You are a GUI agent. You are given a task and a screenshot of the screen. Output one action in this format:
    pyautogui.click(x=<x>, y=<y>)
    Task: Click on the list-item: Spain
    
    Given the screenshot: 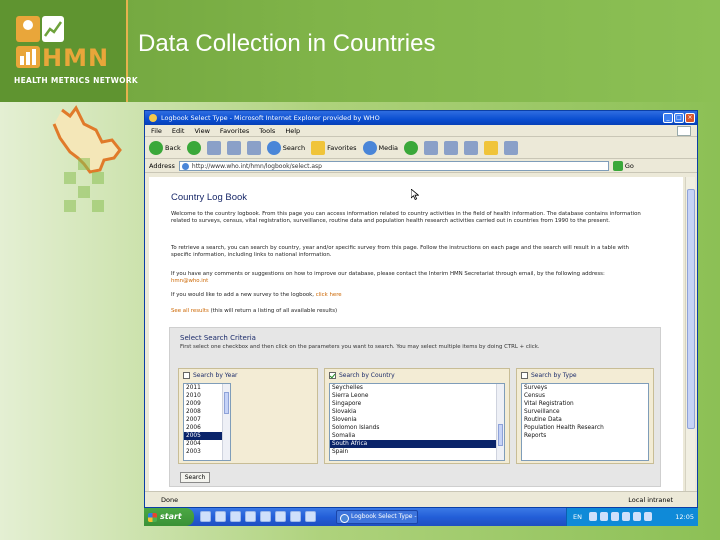 What is the action you would take?
    pyautogui.click(x=417, y=452)
    